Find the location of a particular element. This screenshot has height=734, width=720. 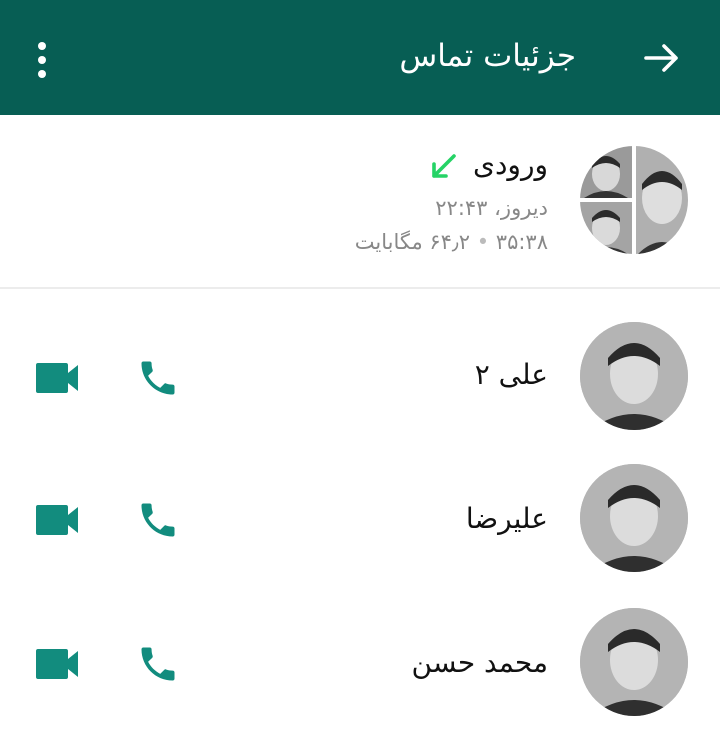

more-vert-icon is located at coordinates (42, 60).